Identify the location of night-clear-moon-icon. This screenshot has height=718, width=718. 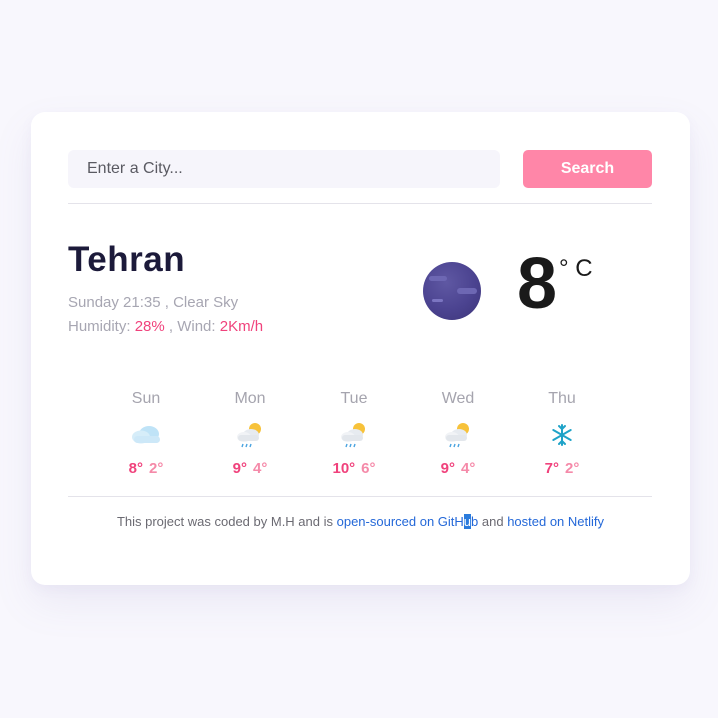
(452, 291).